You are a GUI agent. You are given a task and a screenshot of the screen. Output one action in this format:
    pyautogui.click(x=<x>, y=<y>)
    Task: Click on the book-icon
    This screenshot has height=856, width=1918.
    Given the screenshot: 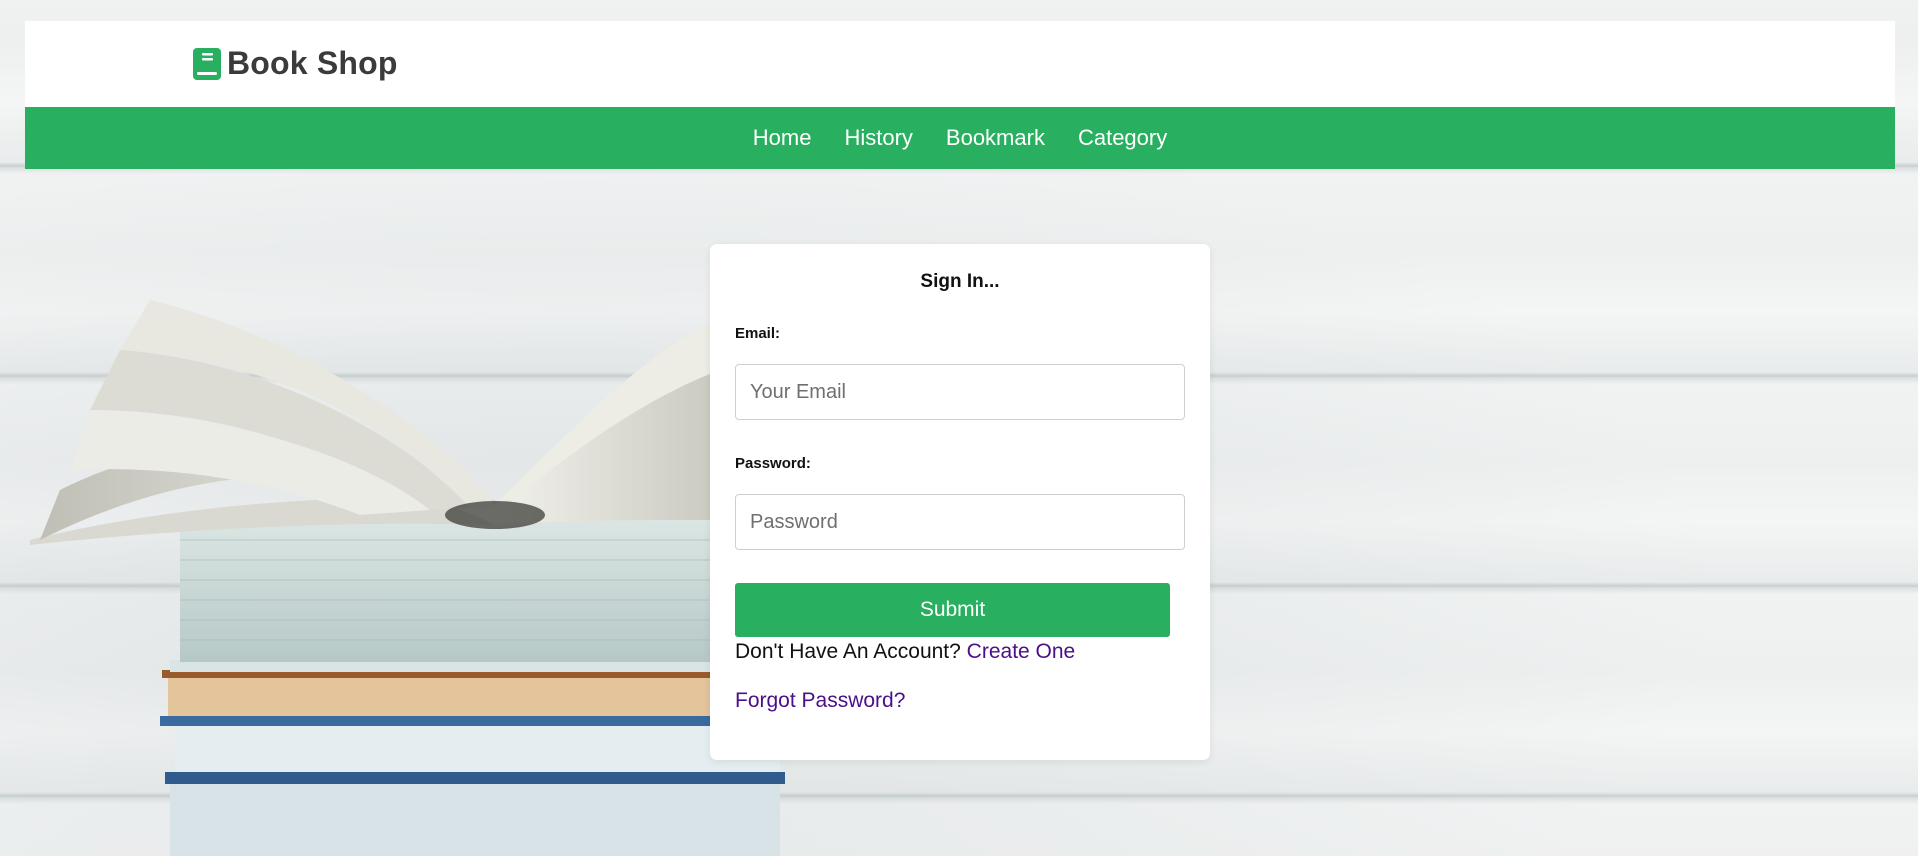 What is the action you would take?
    pyautogui.click(x=207, y=63)
    